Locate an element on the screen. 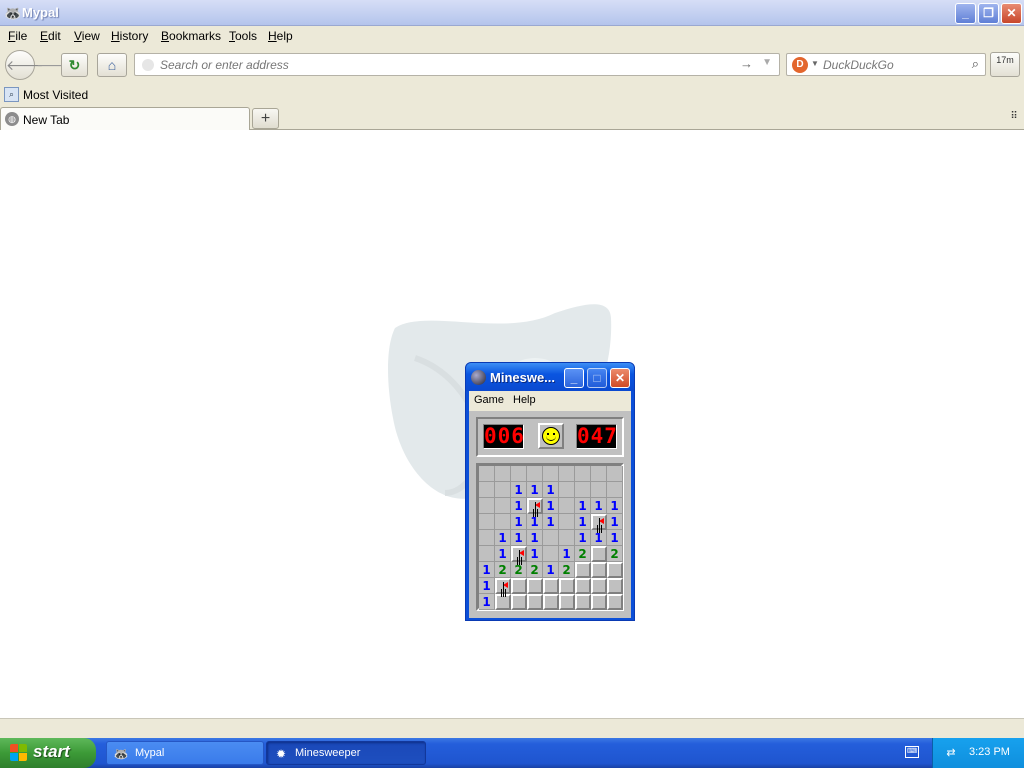 The height and width of the screenshot is (768, 1024). all-tabs-menu-icon: ⠿ is located at coordinates (1014, 117).